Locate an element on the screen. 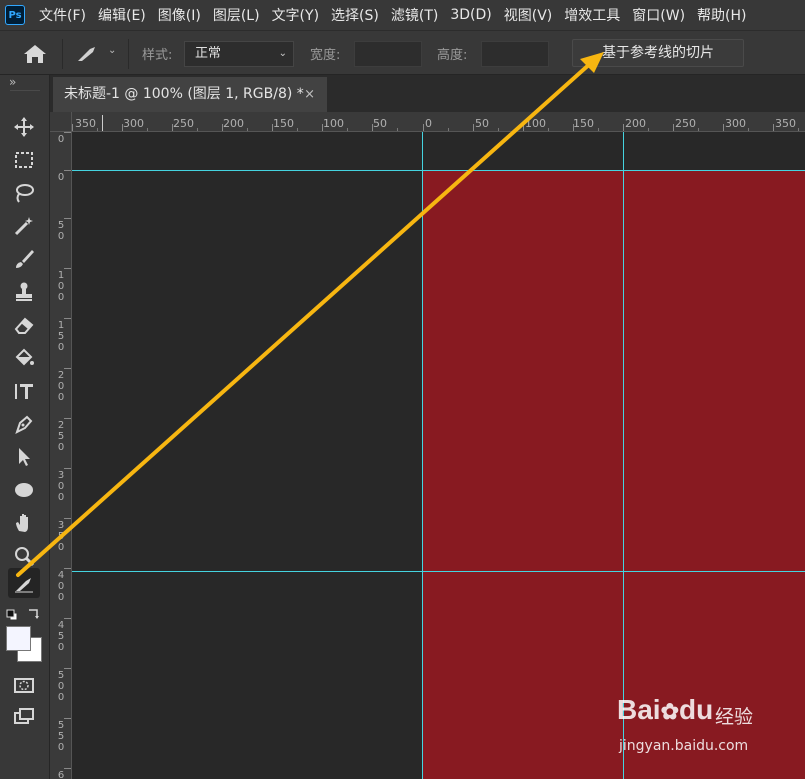  hand-icon is located at coordinates (24, 523).